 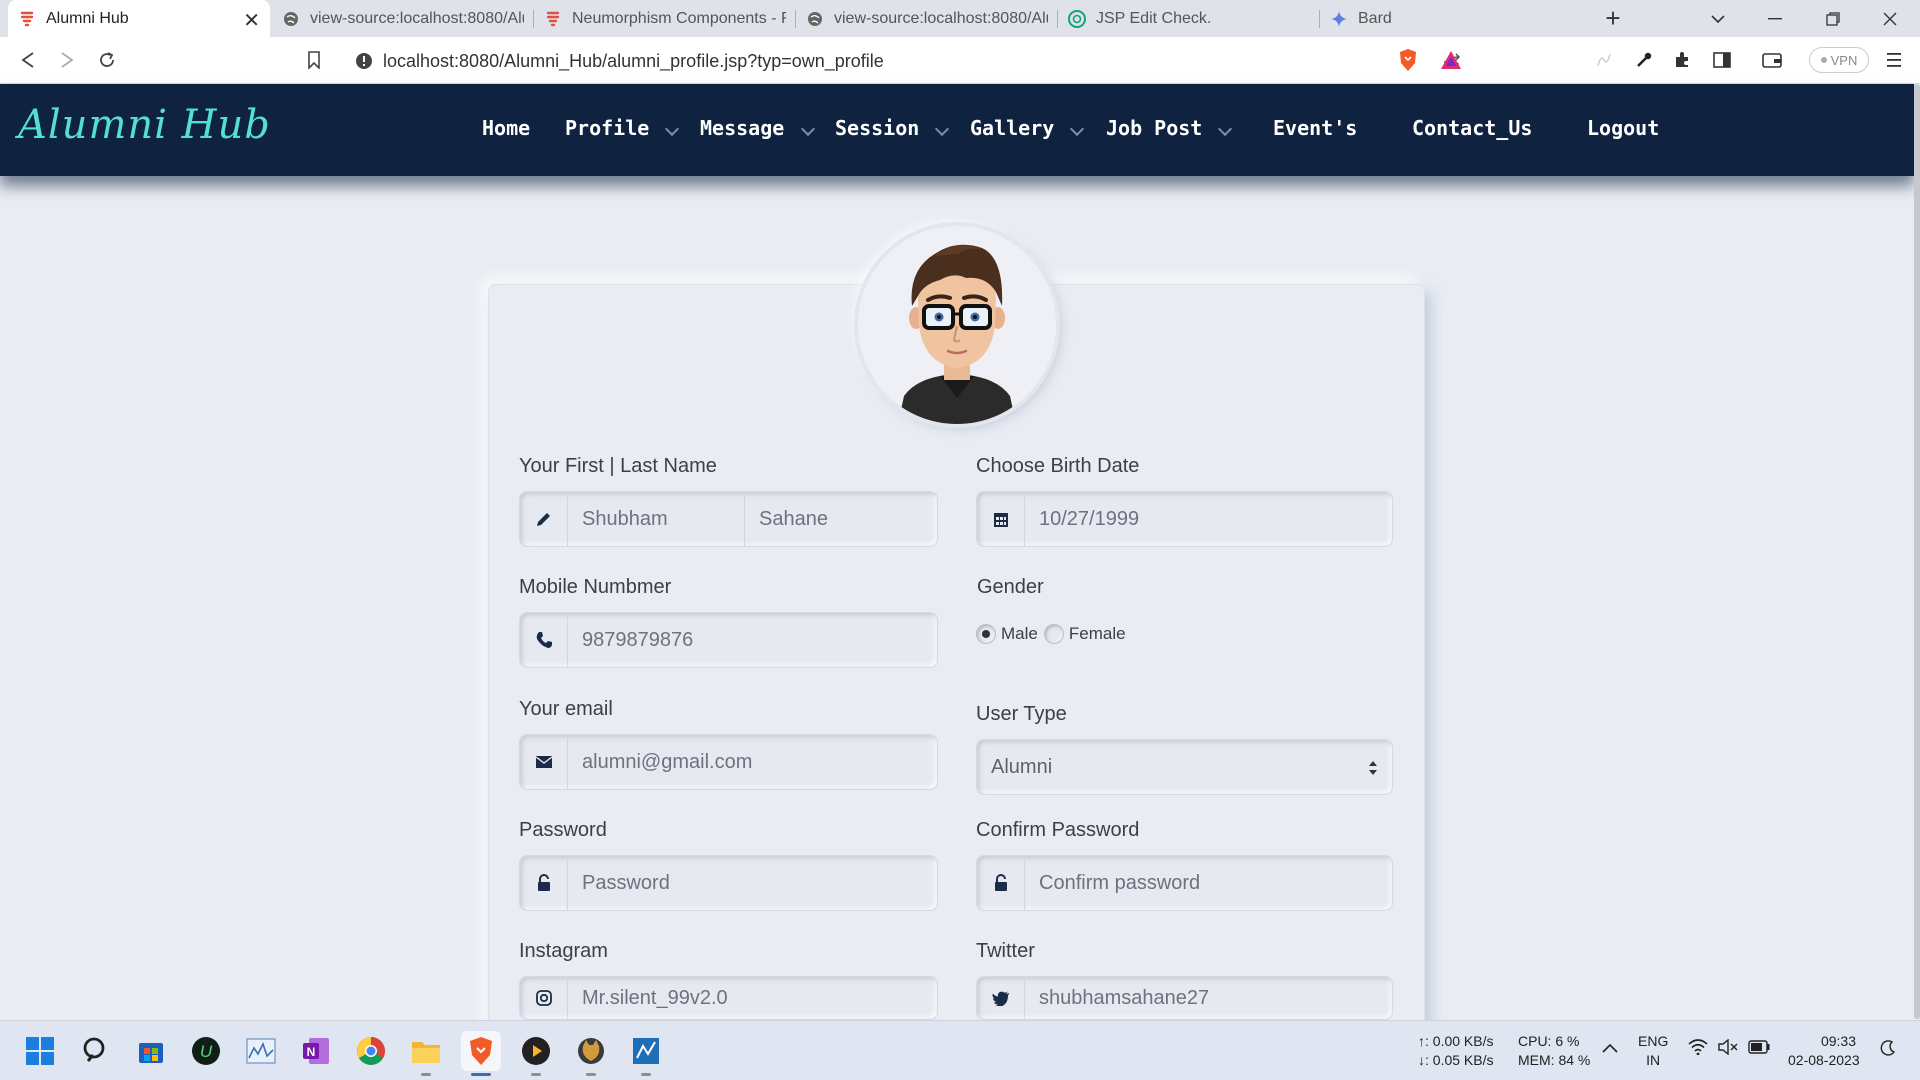 What do you see at coordinates (261, 1051) in the screenshot?
I see `resource-monitor-icon` at bounding box center [261, 1051].